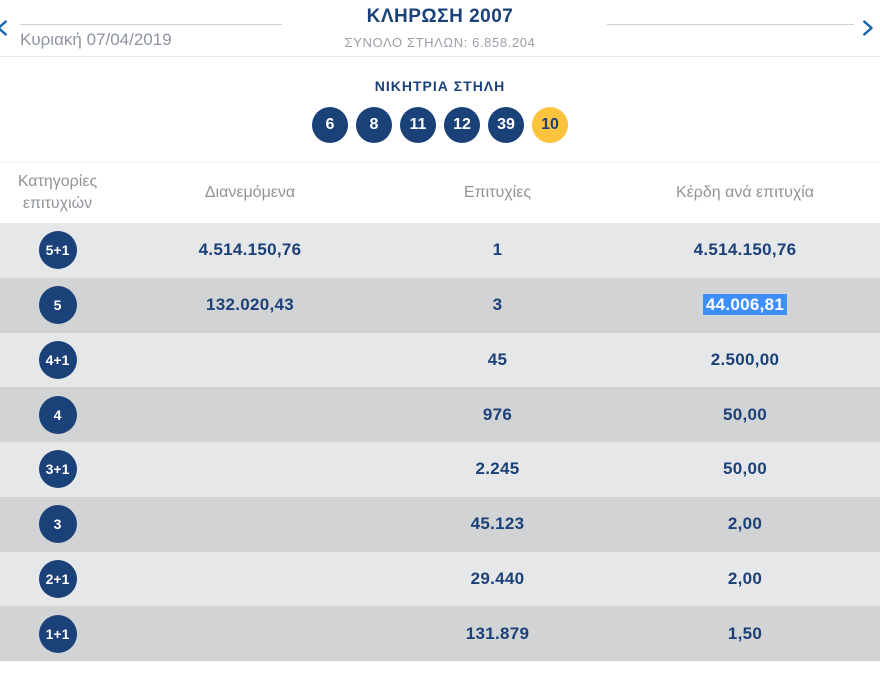 This screenshot has width=880, height=681. I want to click on category-badge: 2+1, so click(57, 578).